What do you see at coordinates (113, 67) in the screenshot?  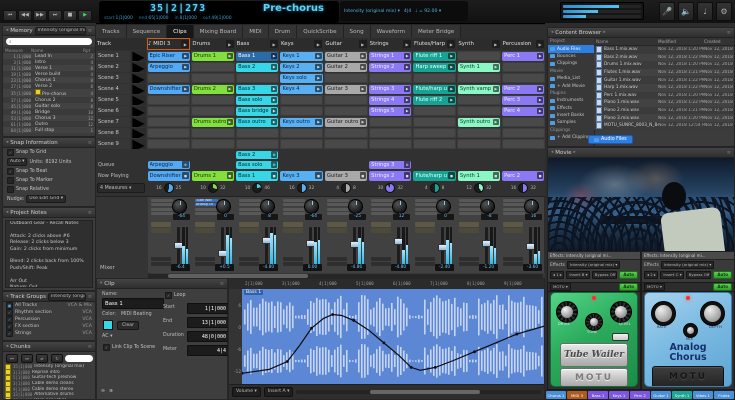 I see `scene-label: Scene 2` at bounding box center [113, 67].